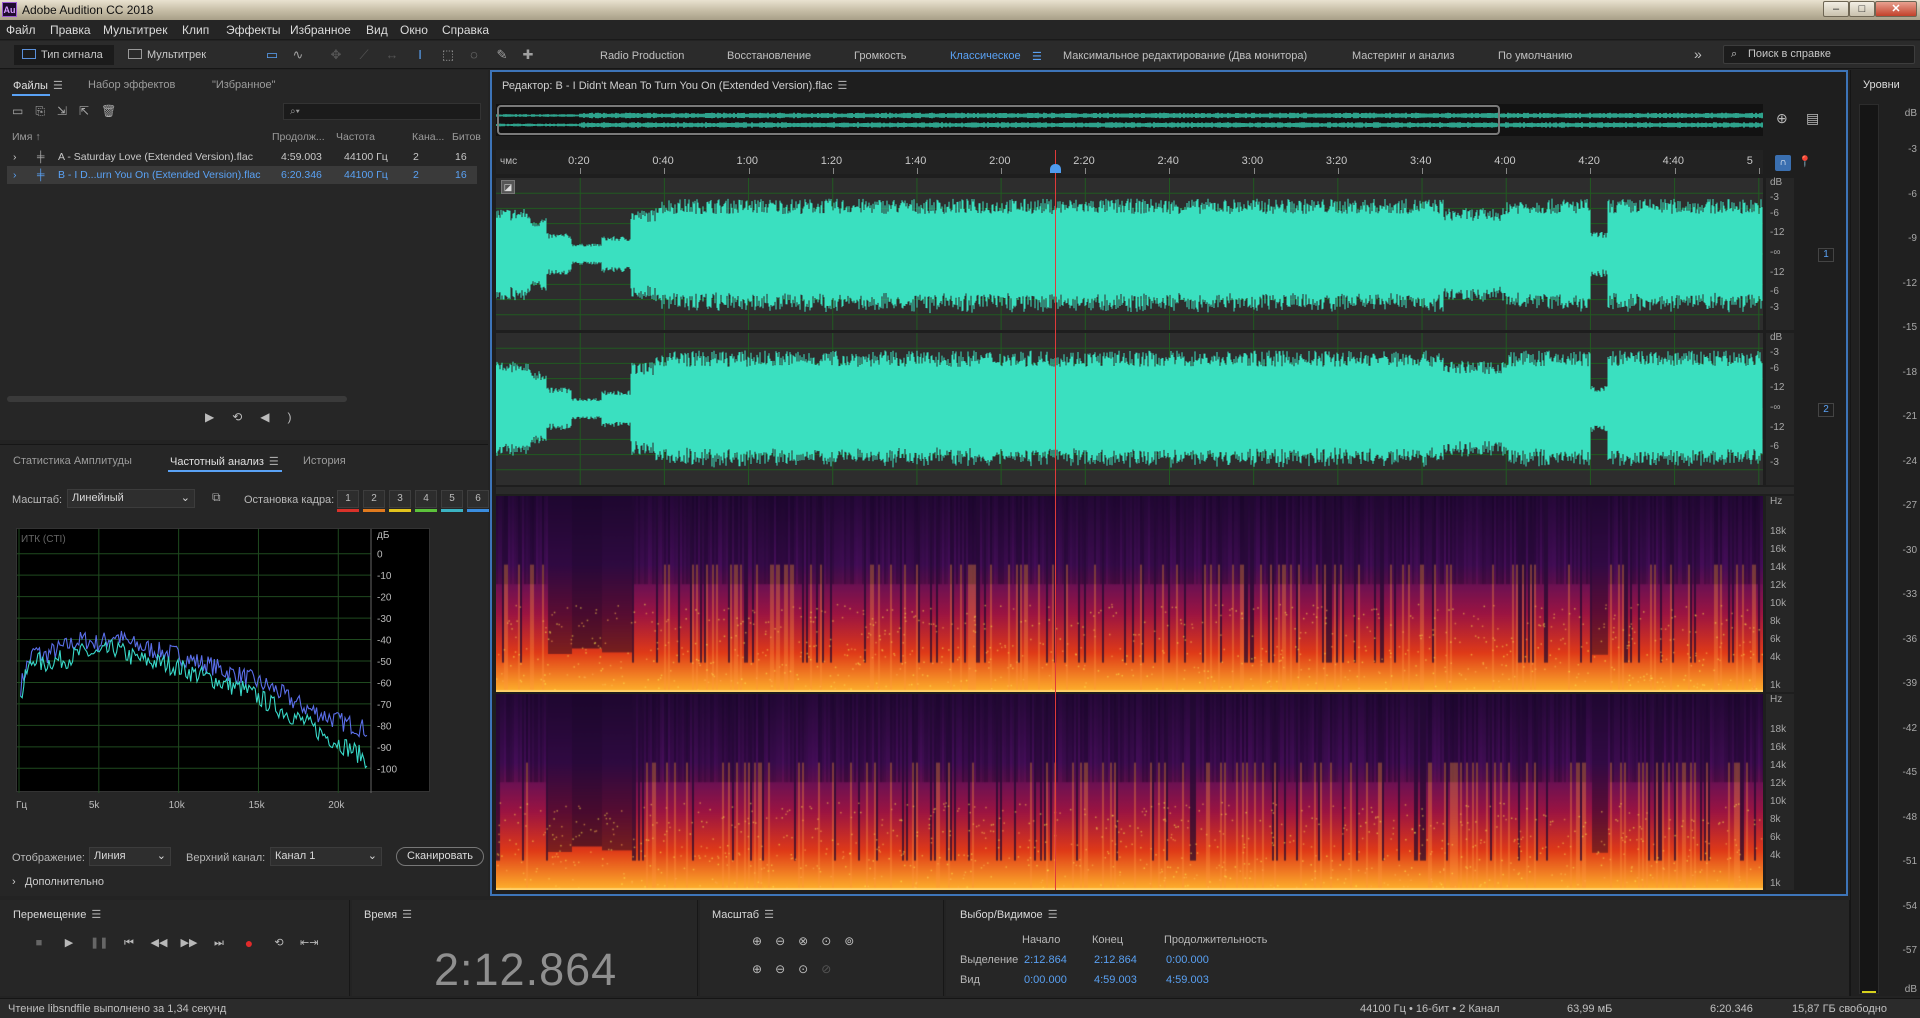  Describe the element at coordinates (1056, 520) in the screenshot. I see `playhead` at that location.